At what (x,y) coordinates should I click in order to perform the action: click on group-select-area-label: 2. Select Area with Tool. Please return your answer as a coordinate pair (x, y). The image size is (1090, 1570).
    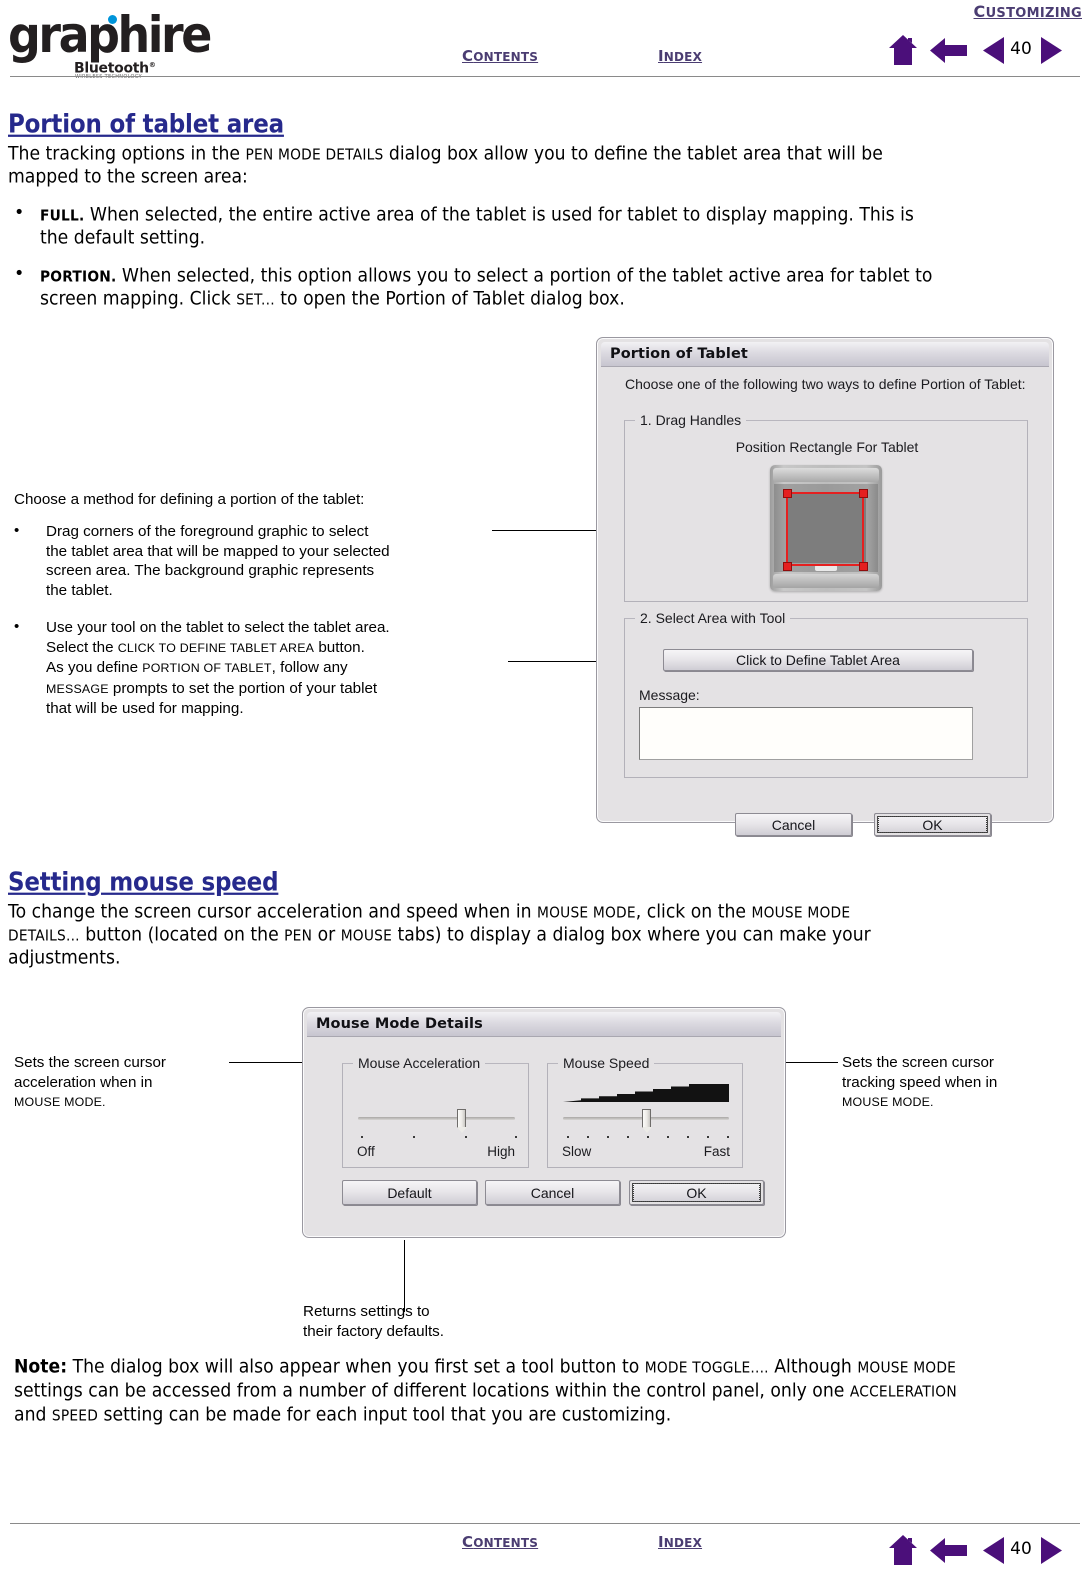
    Looking at the image, I should click on (713, 618).